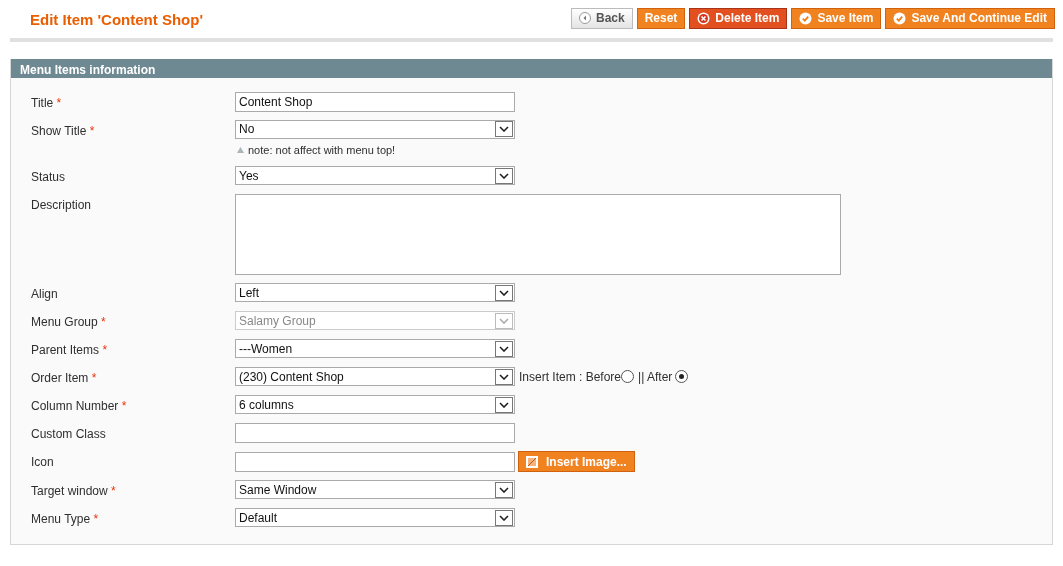 The height and width of the screenshot is (566, 1063). Describe the element at coordinates (49, 177) in the screenshot. I see `field-label: Status` at that location.